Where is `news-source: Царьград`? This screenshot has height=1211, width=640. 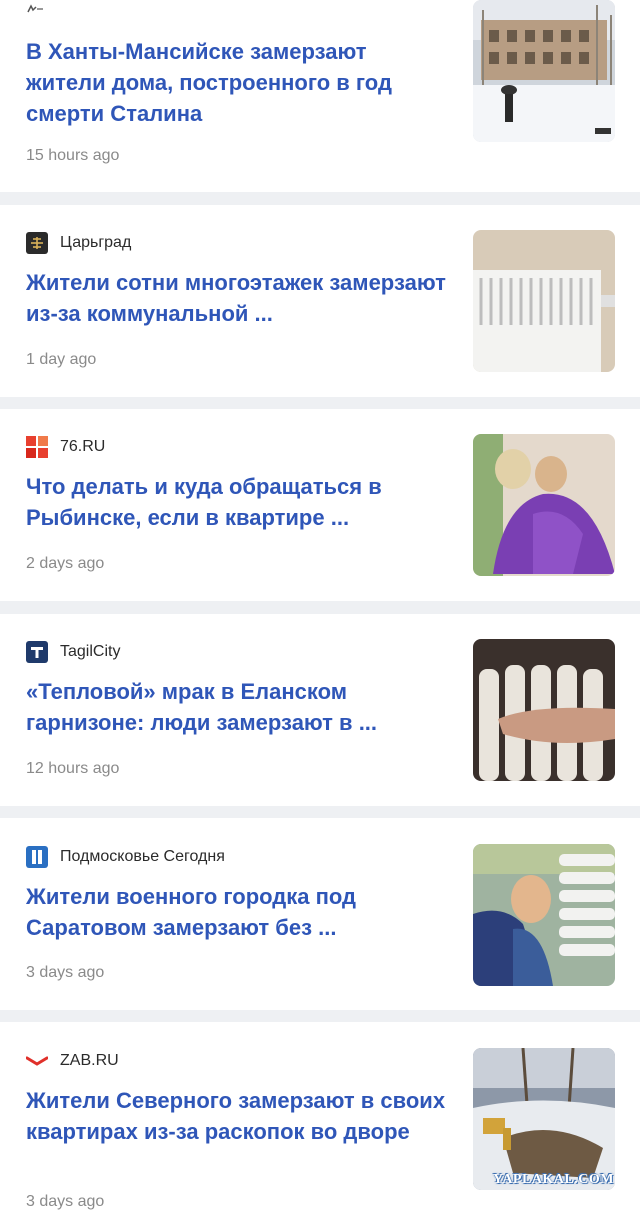 news-source: Царьград is located at coordinates (78, 243).